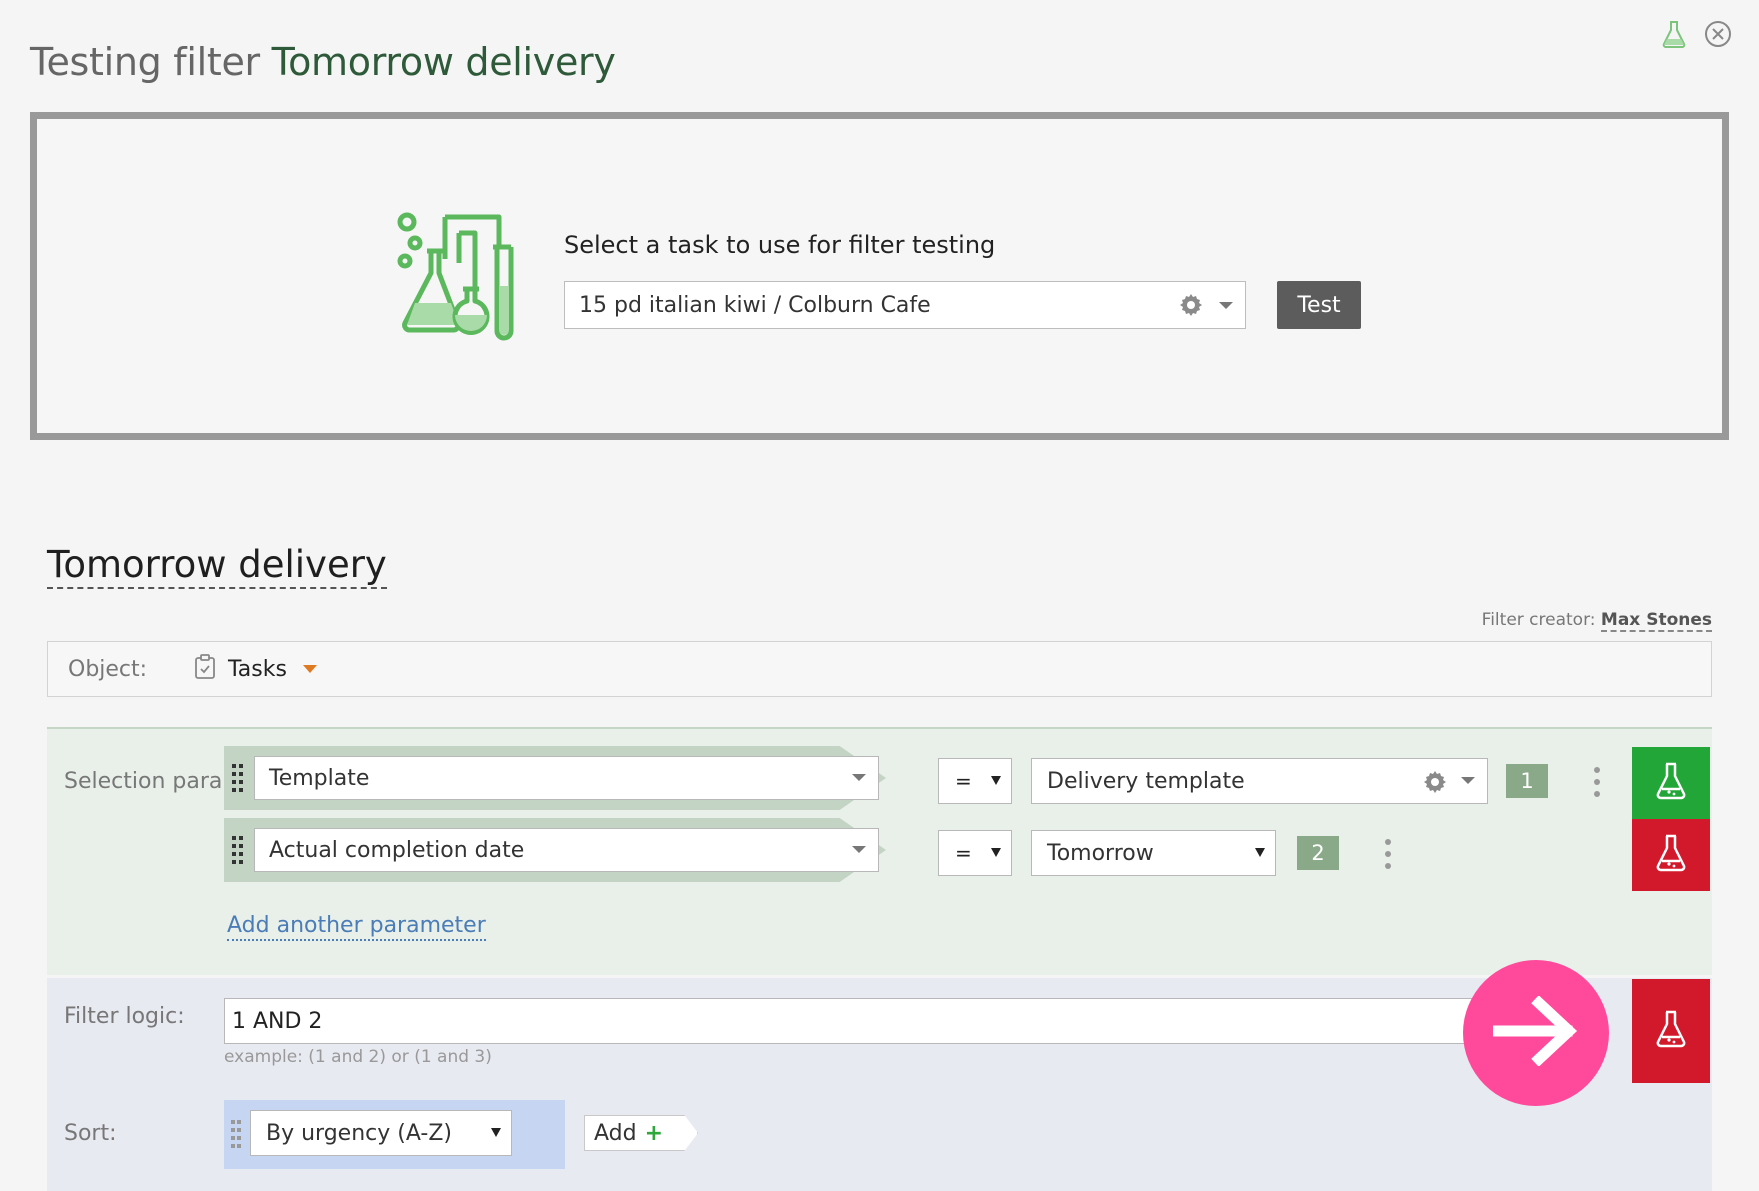  I want to click on close-icon, so click(1718, 34).